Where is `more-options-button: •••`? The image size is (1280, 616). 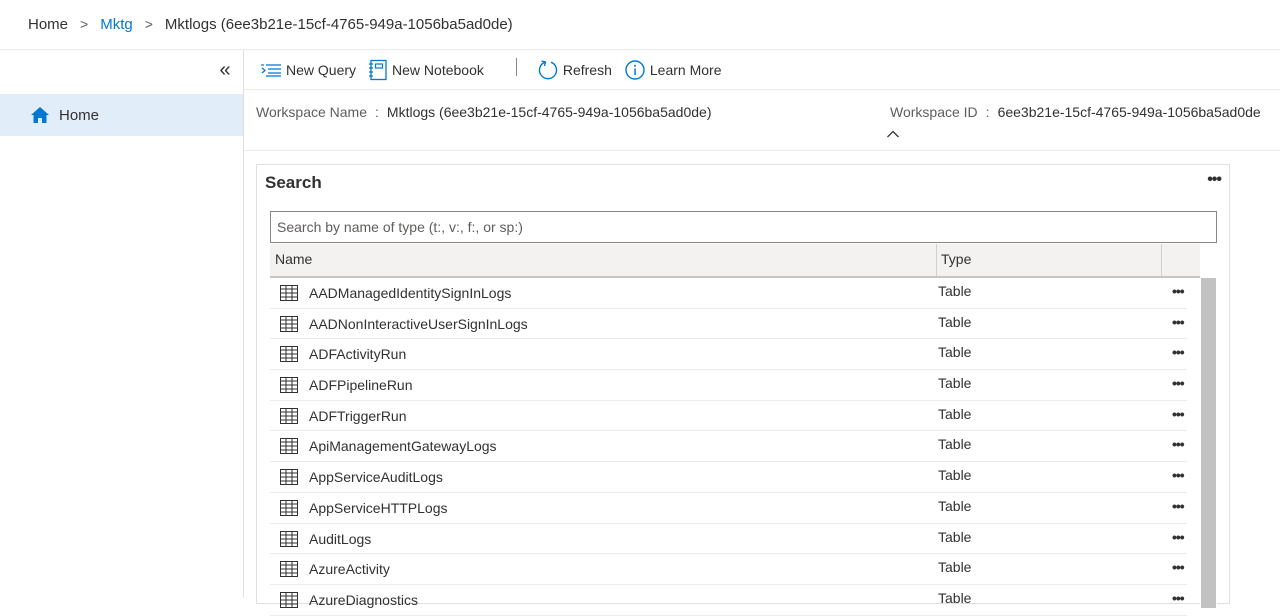 more-options-button: ••• is located at coordinates (1214, 180).